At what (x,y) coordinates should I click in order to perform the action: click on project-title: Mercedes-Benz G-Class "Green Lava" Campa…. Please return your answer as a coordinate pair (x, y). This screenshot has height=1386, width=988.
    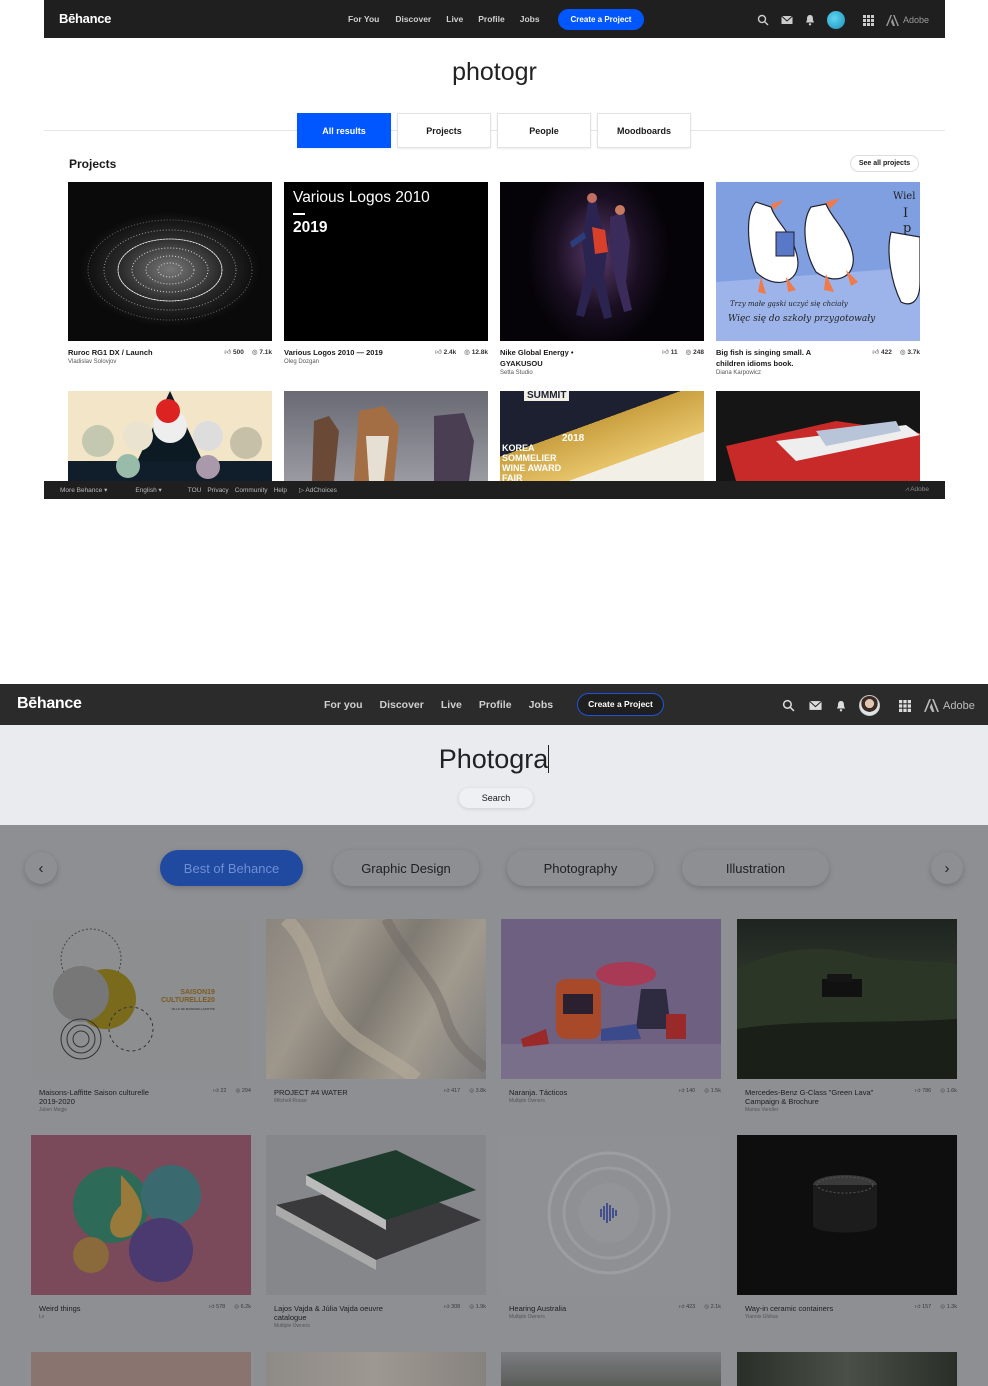
    Looking at the image, I should click on (810, 1097).